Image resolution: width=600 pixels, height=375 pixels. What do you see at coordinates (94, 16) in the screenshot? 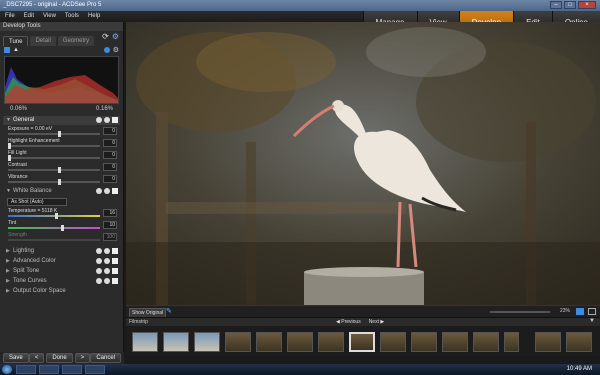
I see `menu-help: Help` at bounding box center [94, 16].